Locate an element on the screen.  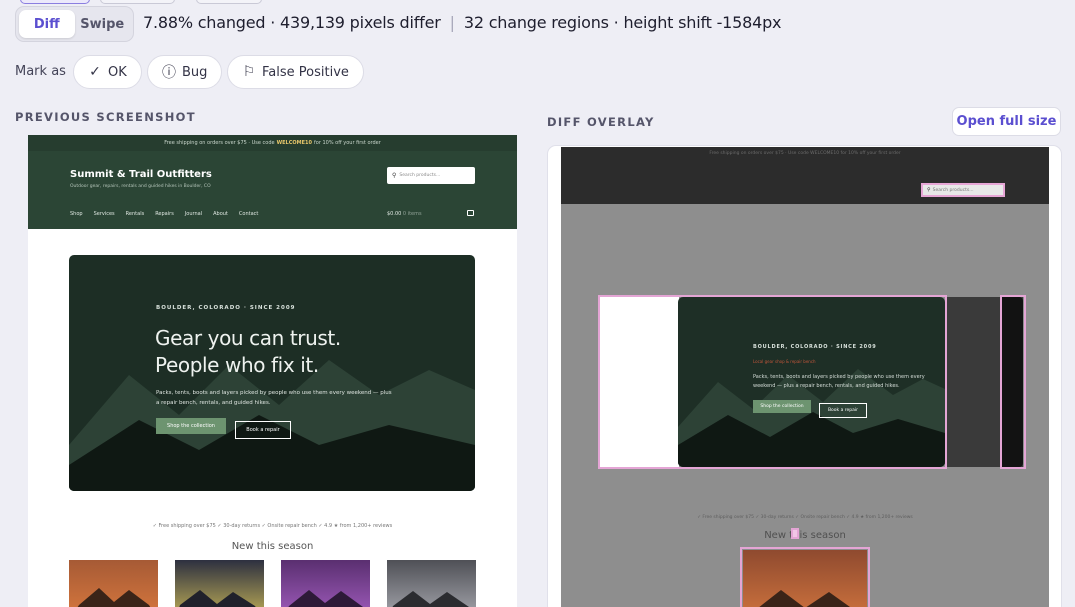
alert-circle-icon: ⓘ is located at coordinates (169, 73).